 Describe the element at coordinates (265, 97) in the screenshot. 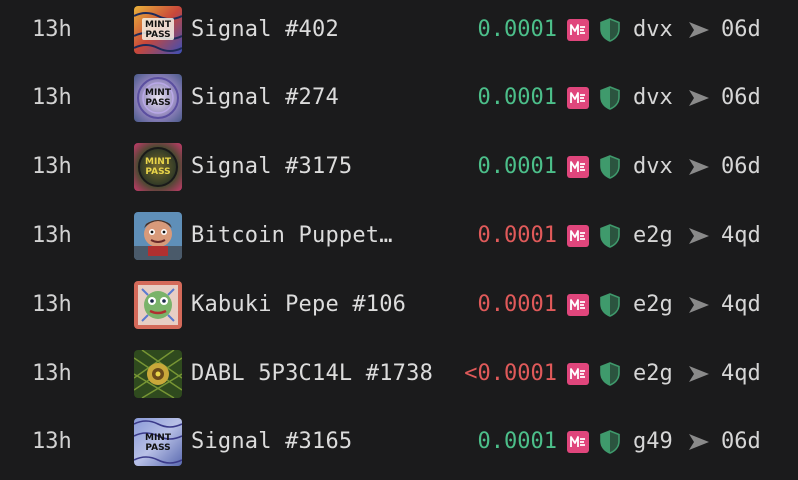

I see `nft-name: Signal #274` at that location.